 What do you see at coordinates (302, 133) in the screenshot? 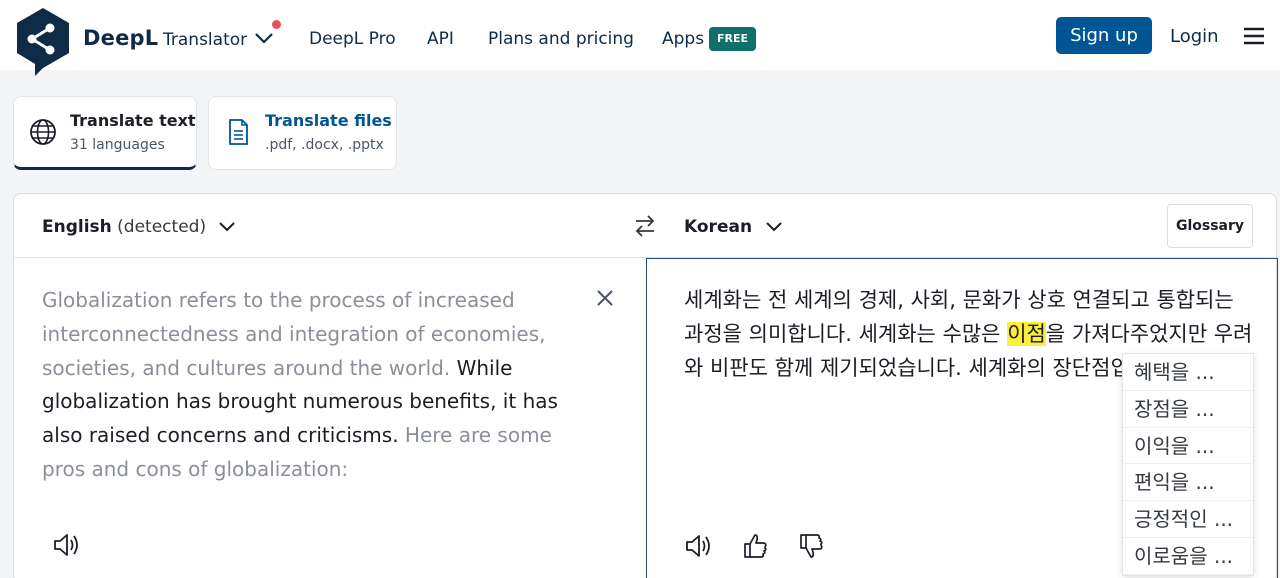
I see `tab-translate-files: Translate files .pdf, .docx, .pptx` at bounding box center [302, 133].